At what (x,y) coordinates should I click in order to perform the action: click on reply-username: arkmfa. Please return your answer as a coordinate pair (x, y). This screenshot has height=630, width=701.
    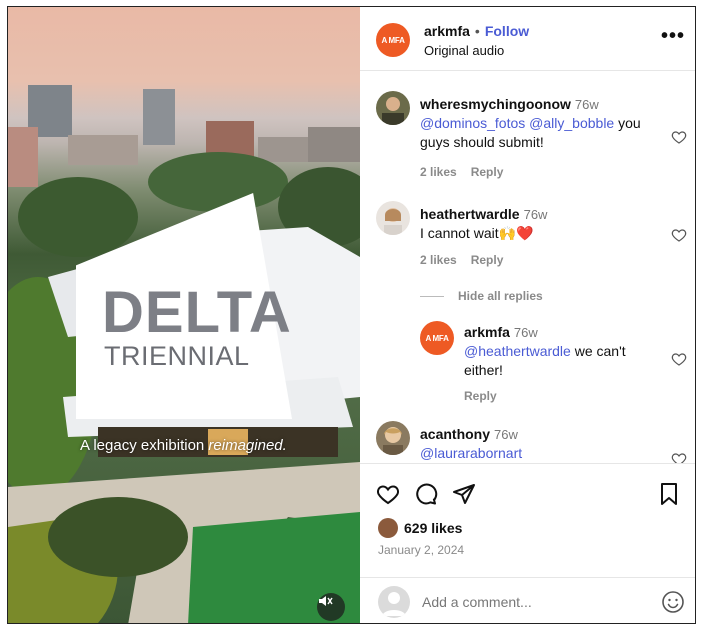
    Looking at the image, I should click on (487, 332).